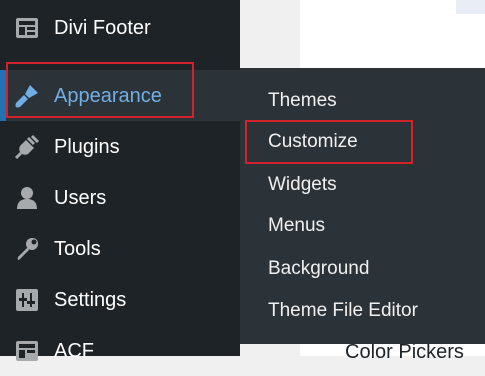  I want to click on sliders-icon, so click(27, 300).